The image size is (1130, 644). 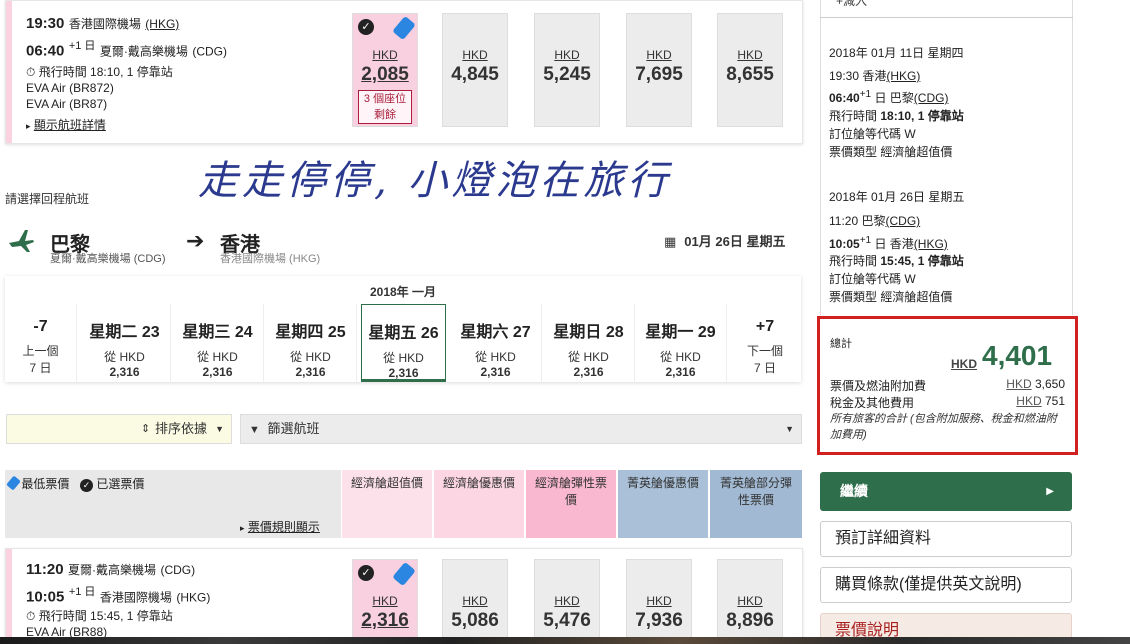 I want to click on stopwatch-icon: ⏱, so click(x=31, y=616).